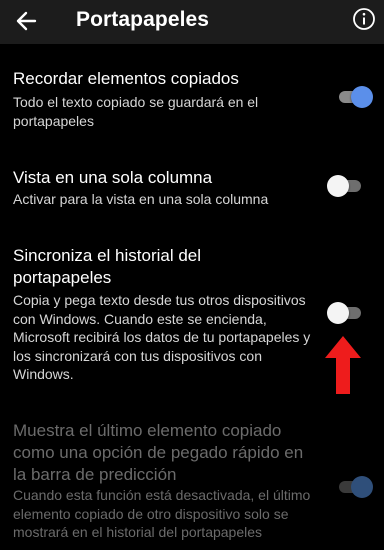  I want to click on back-button, so click(26, 21).